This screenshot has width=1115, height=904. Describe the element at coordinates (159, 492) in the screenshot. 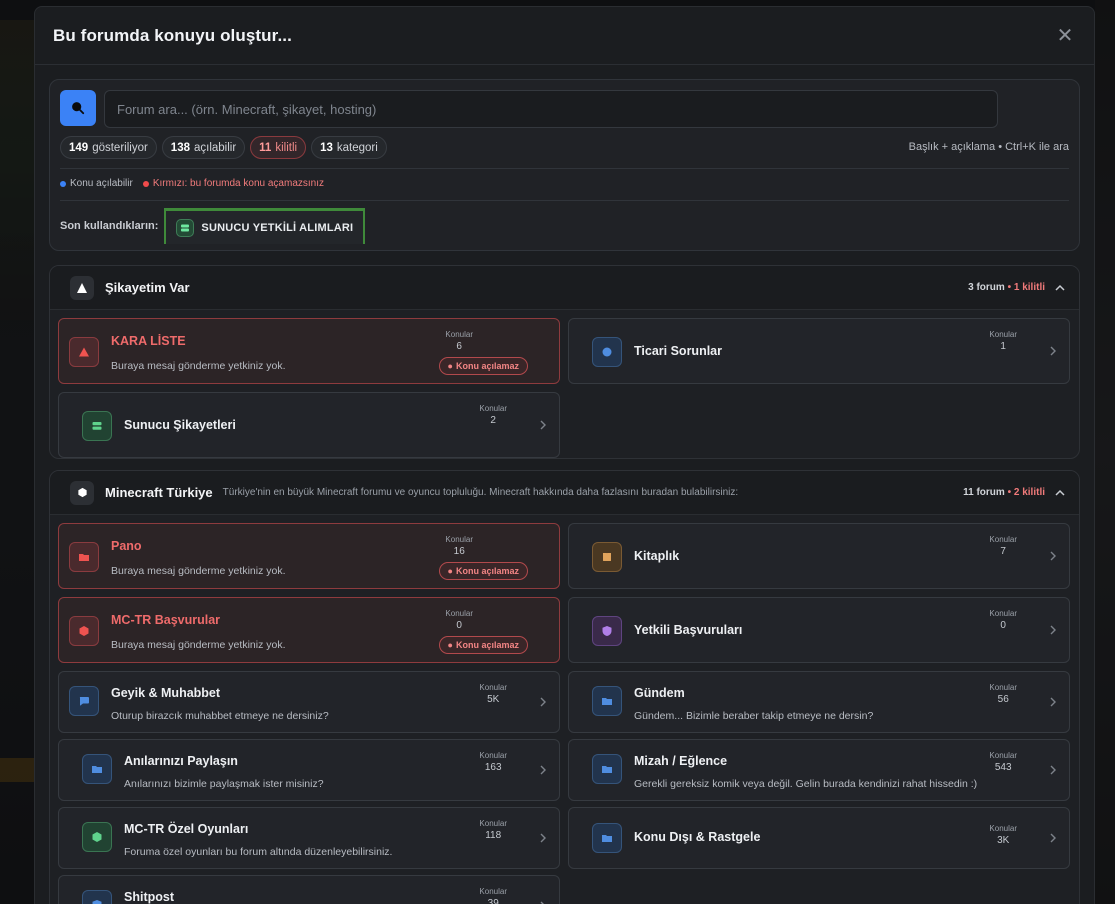

I see `category-title: Minecraft Türkiye` at that location.